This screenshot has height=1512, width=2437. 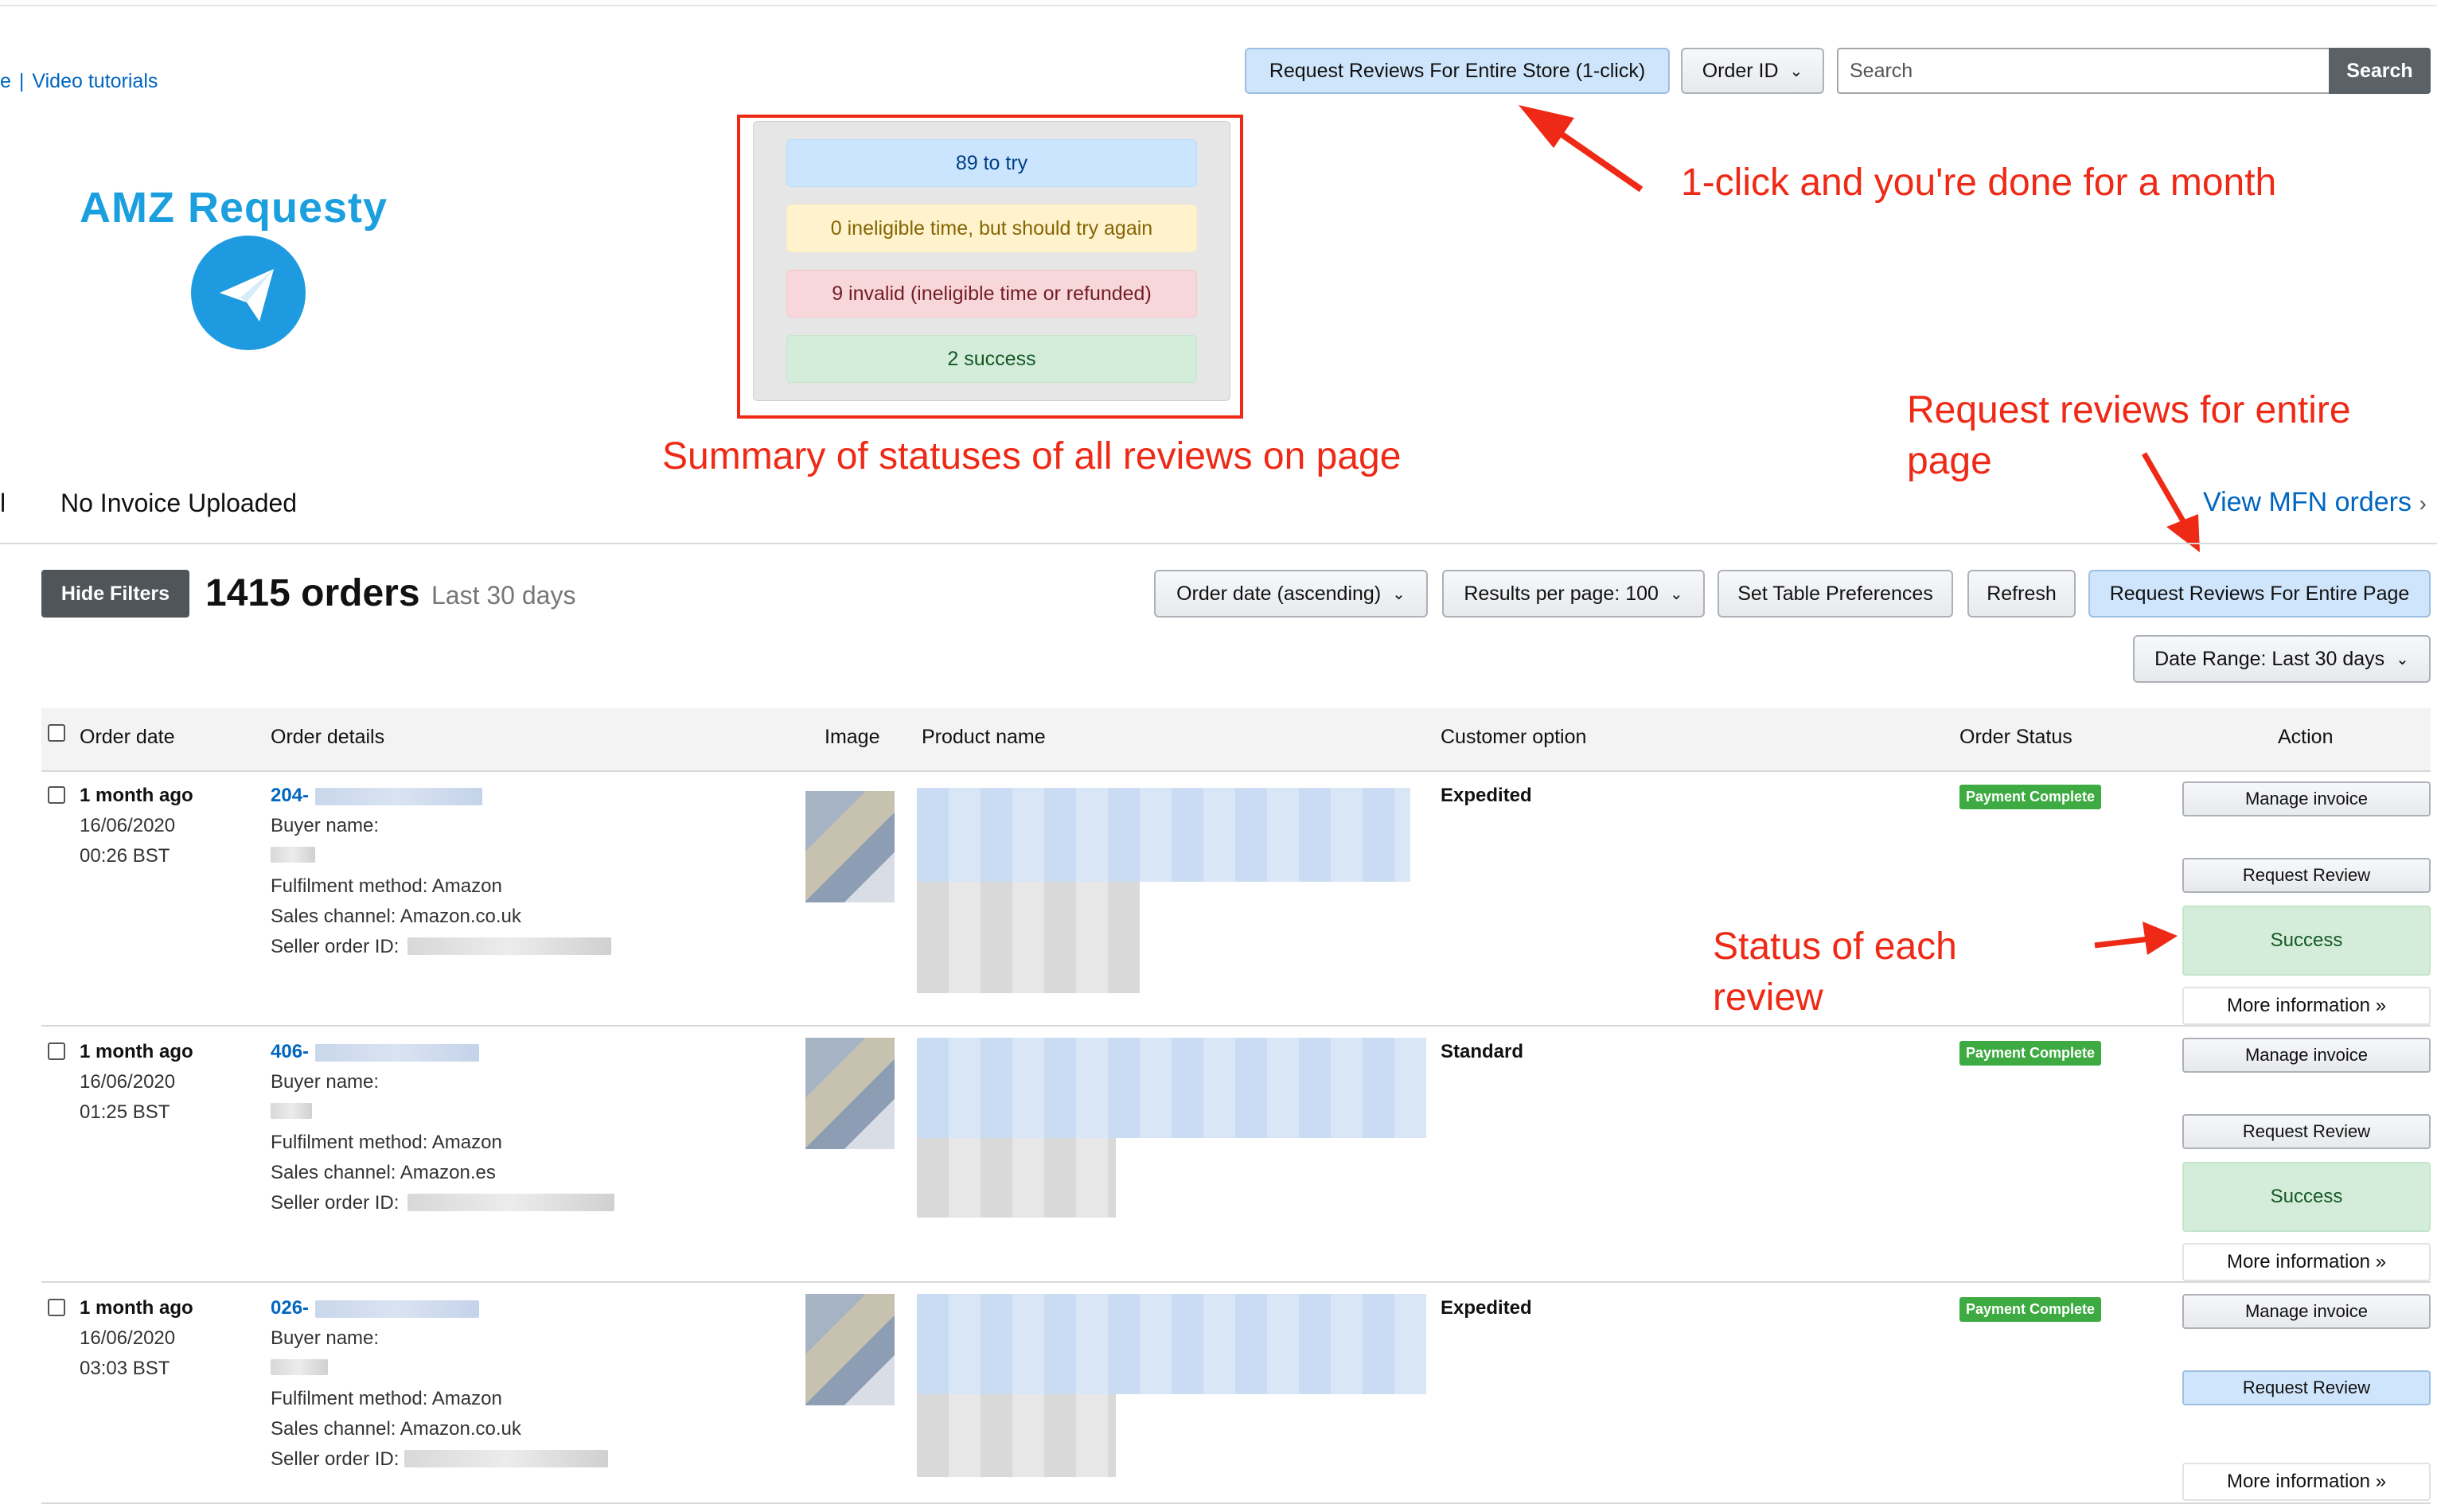 What do you see at coordinates (852, 737) in the screenshot?
I see `column-image: Image` at bounding box center [852, 737].